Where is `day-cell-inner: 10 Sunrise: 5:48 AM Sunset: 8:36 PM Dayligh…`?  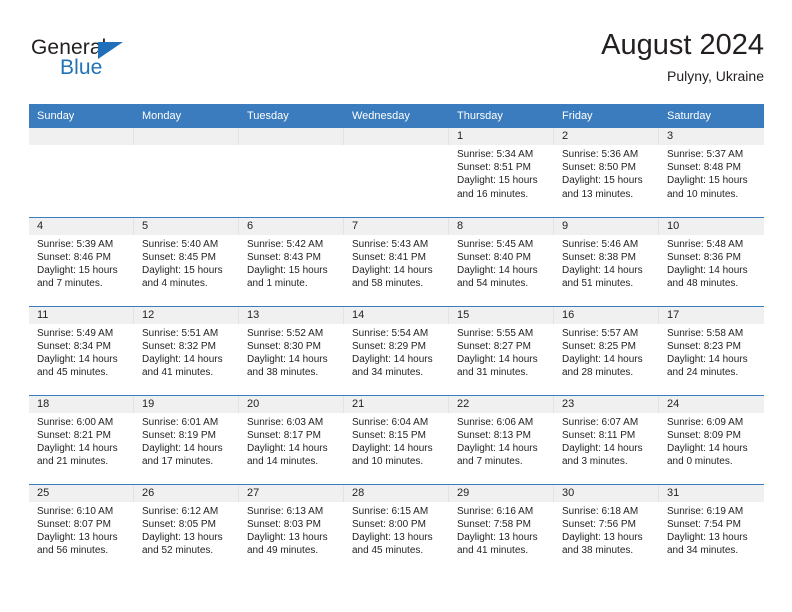 day-cell-inner: 10 Sunrise: 5:48 AM Sunset: 8:36 PM Dayligh… is located at coordinates (711, 261).